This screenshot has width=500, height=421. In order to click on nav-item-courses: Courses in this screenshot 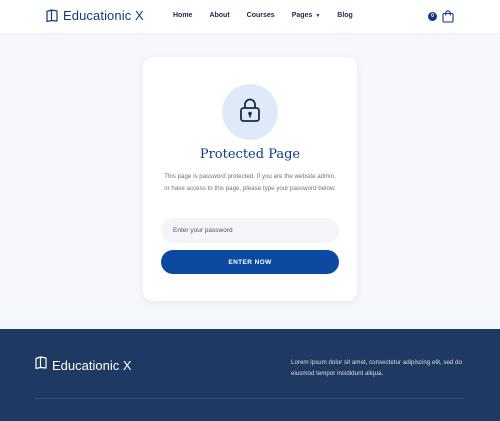, I will do `click(261, 15)`.